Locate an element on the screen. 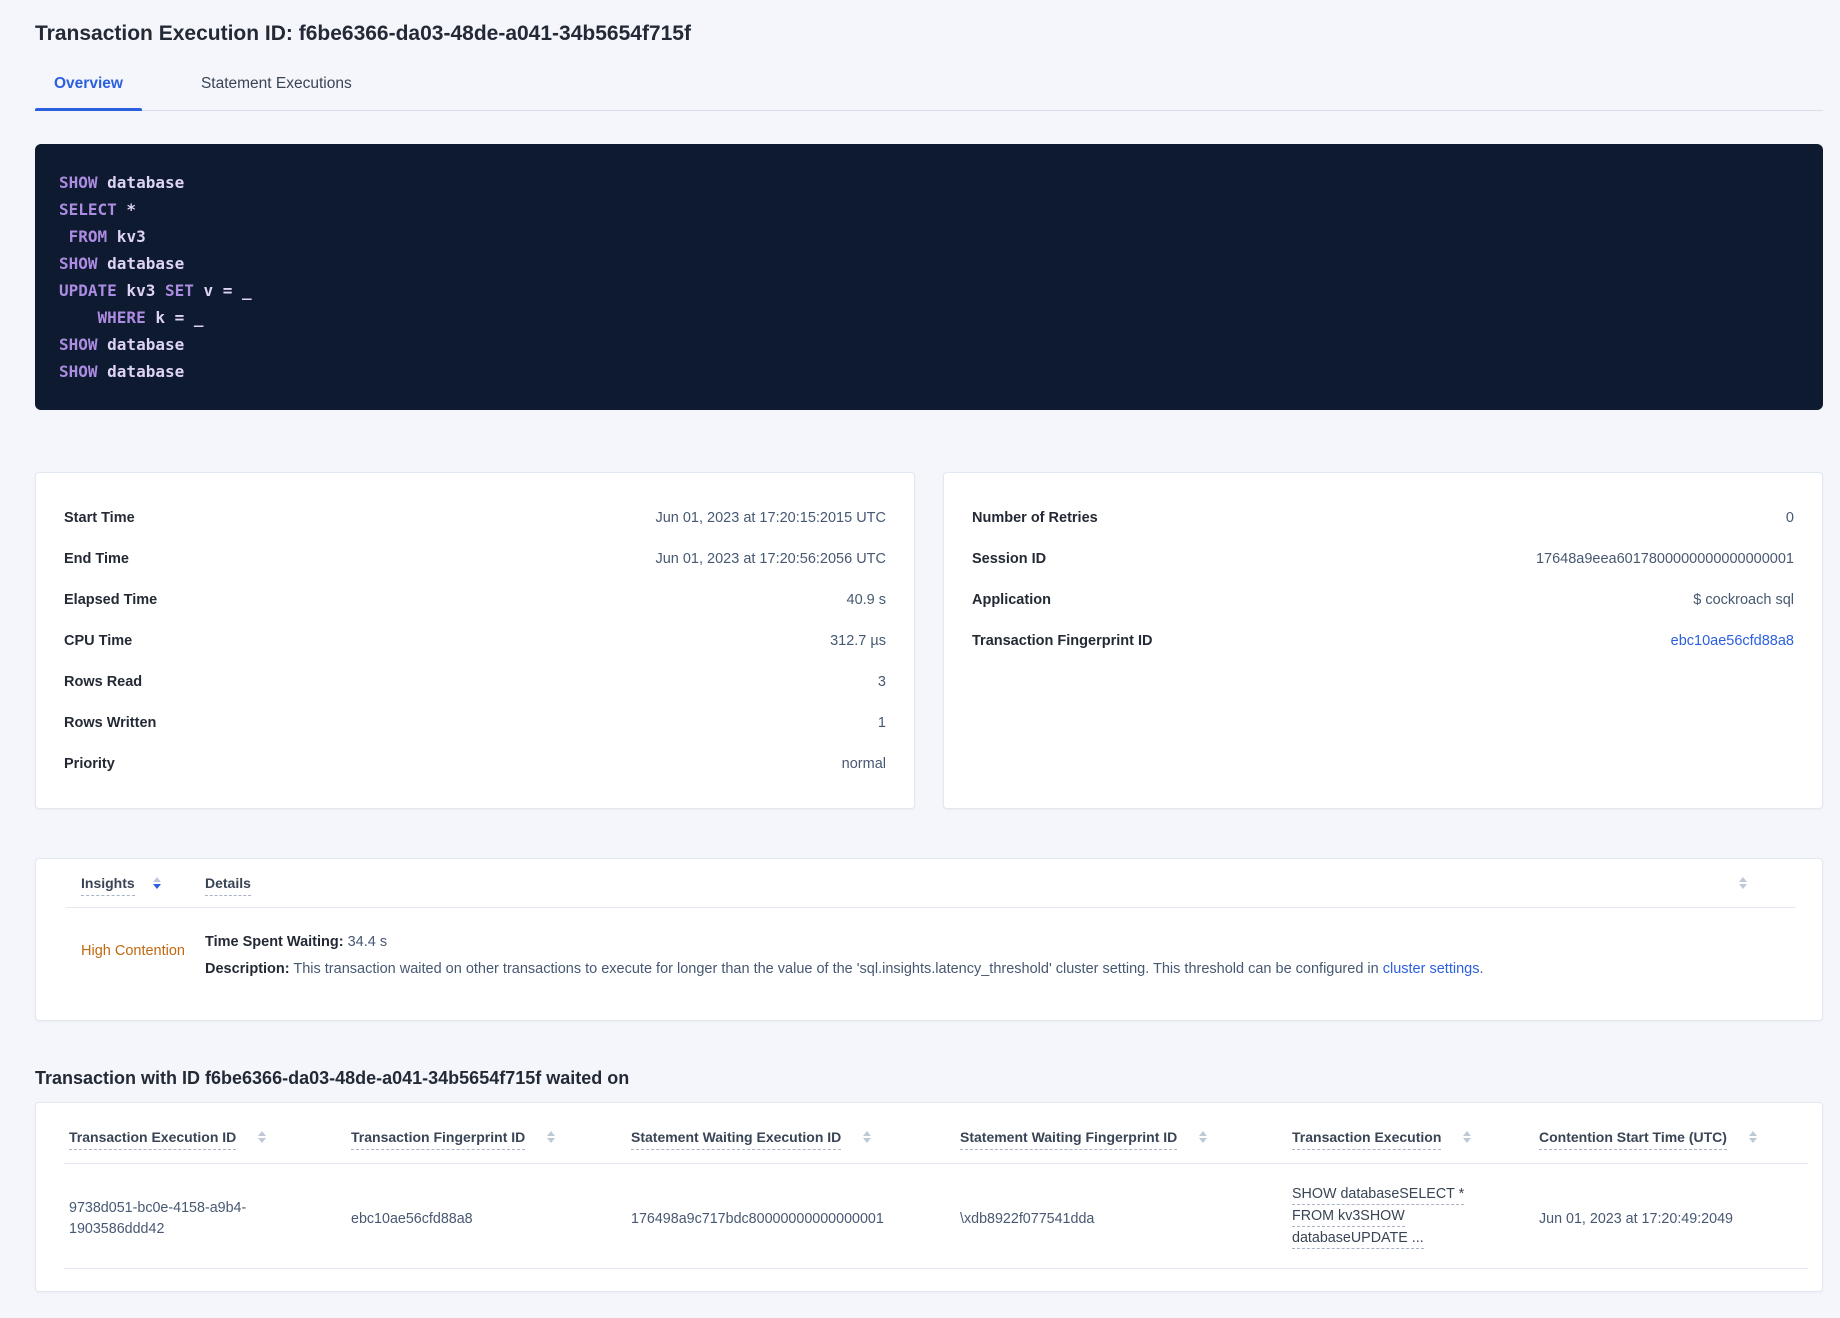 Image resolution: width=1840 pixels, height=1318 pixels. metric-value: normal is located at coordinates (863, 763).